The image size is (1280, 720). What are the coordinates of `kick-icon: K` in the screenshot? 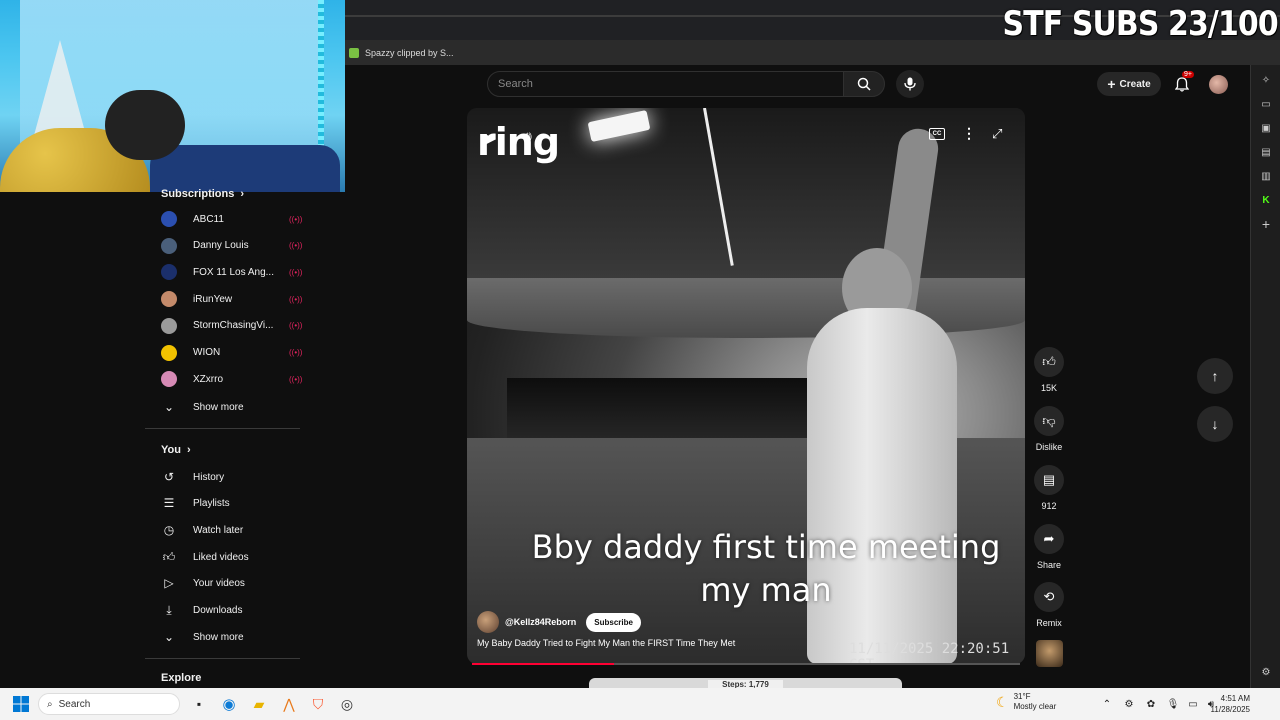 It's located at (1266, 200).